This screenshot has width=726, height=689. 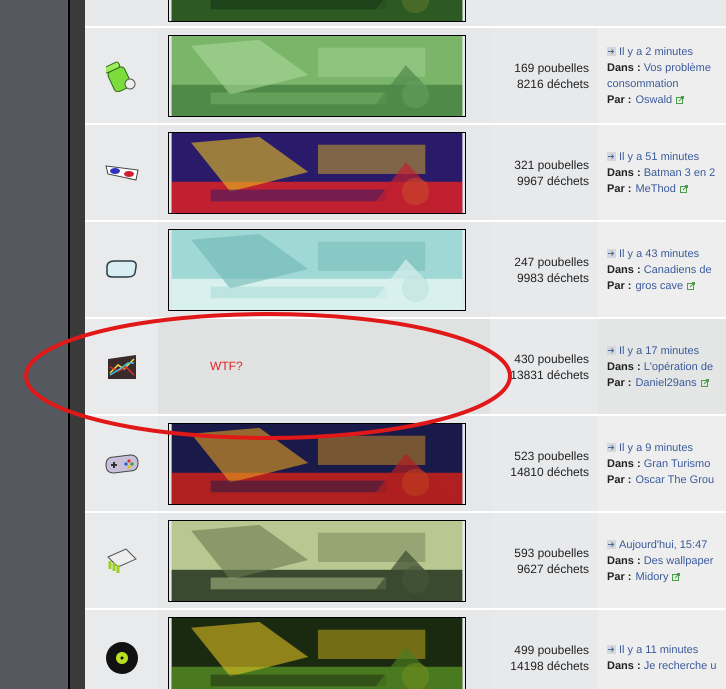 I want to click on author-link: MeThod, so click(x=655, y=188).